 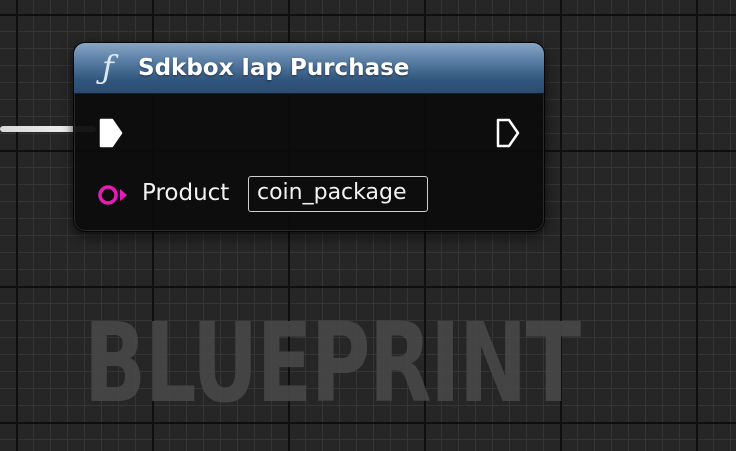 What do you see at coordinates (186, 193) in the screenshot?
I see `product-pin-label: Product` at bounding box center [186, 193].